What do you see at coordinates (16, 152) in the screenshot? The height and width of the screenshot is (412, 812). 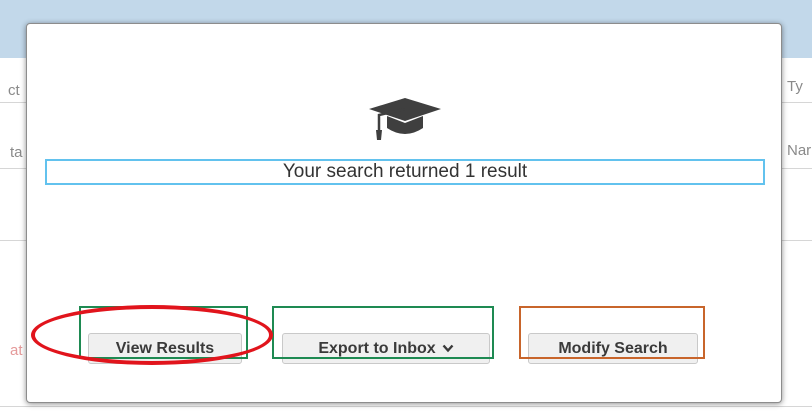 I see `background-label-fragment: ta` at bounding box center [16, 152].